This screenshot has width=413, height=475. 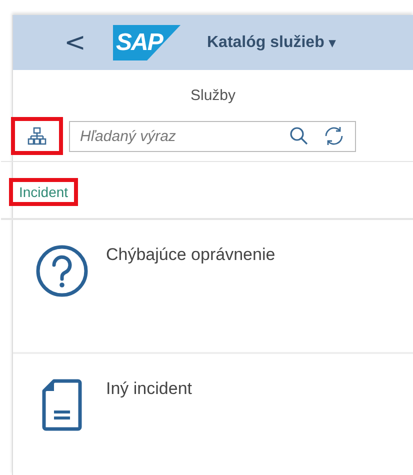 I want to click on hierarchy-icon, so click(x=37, y=136).